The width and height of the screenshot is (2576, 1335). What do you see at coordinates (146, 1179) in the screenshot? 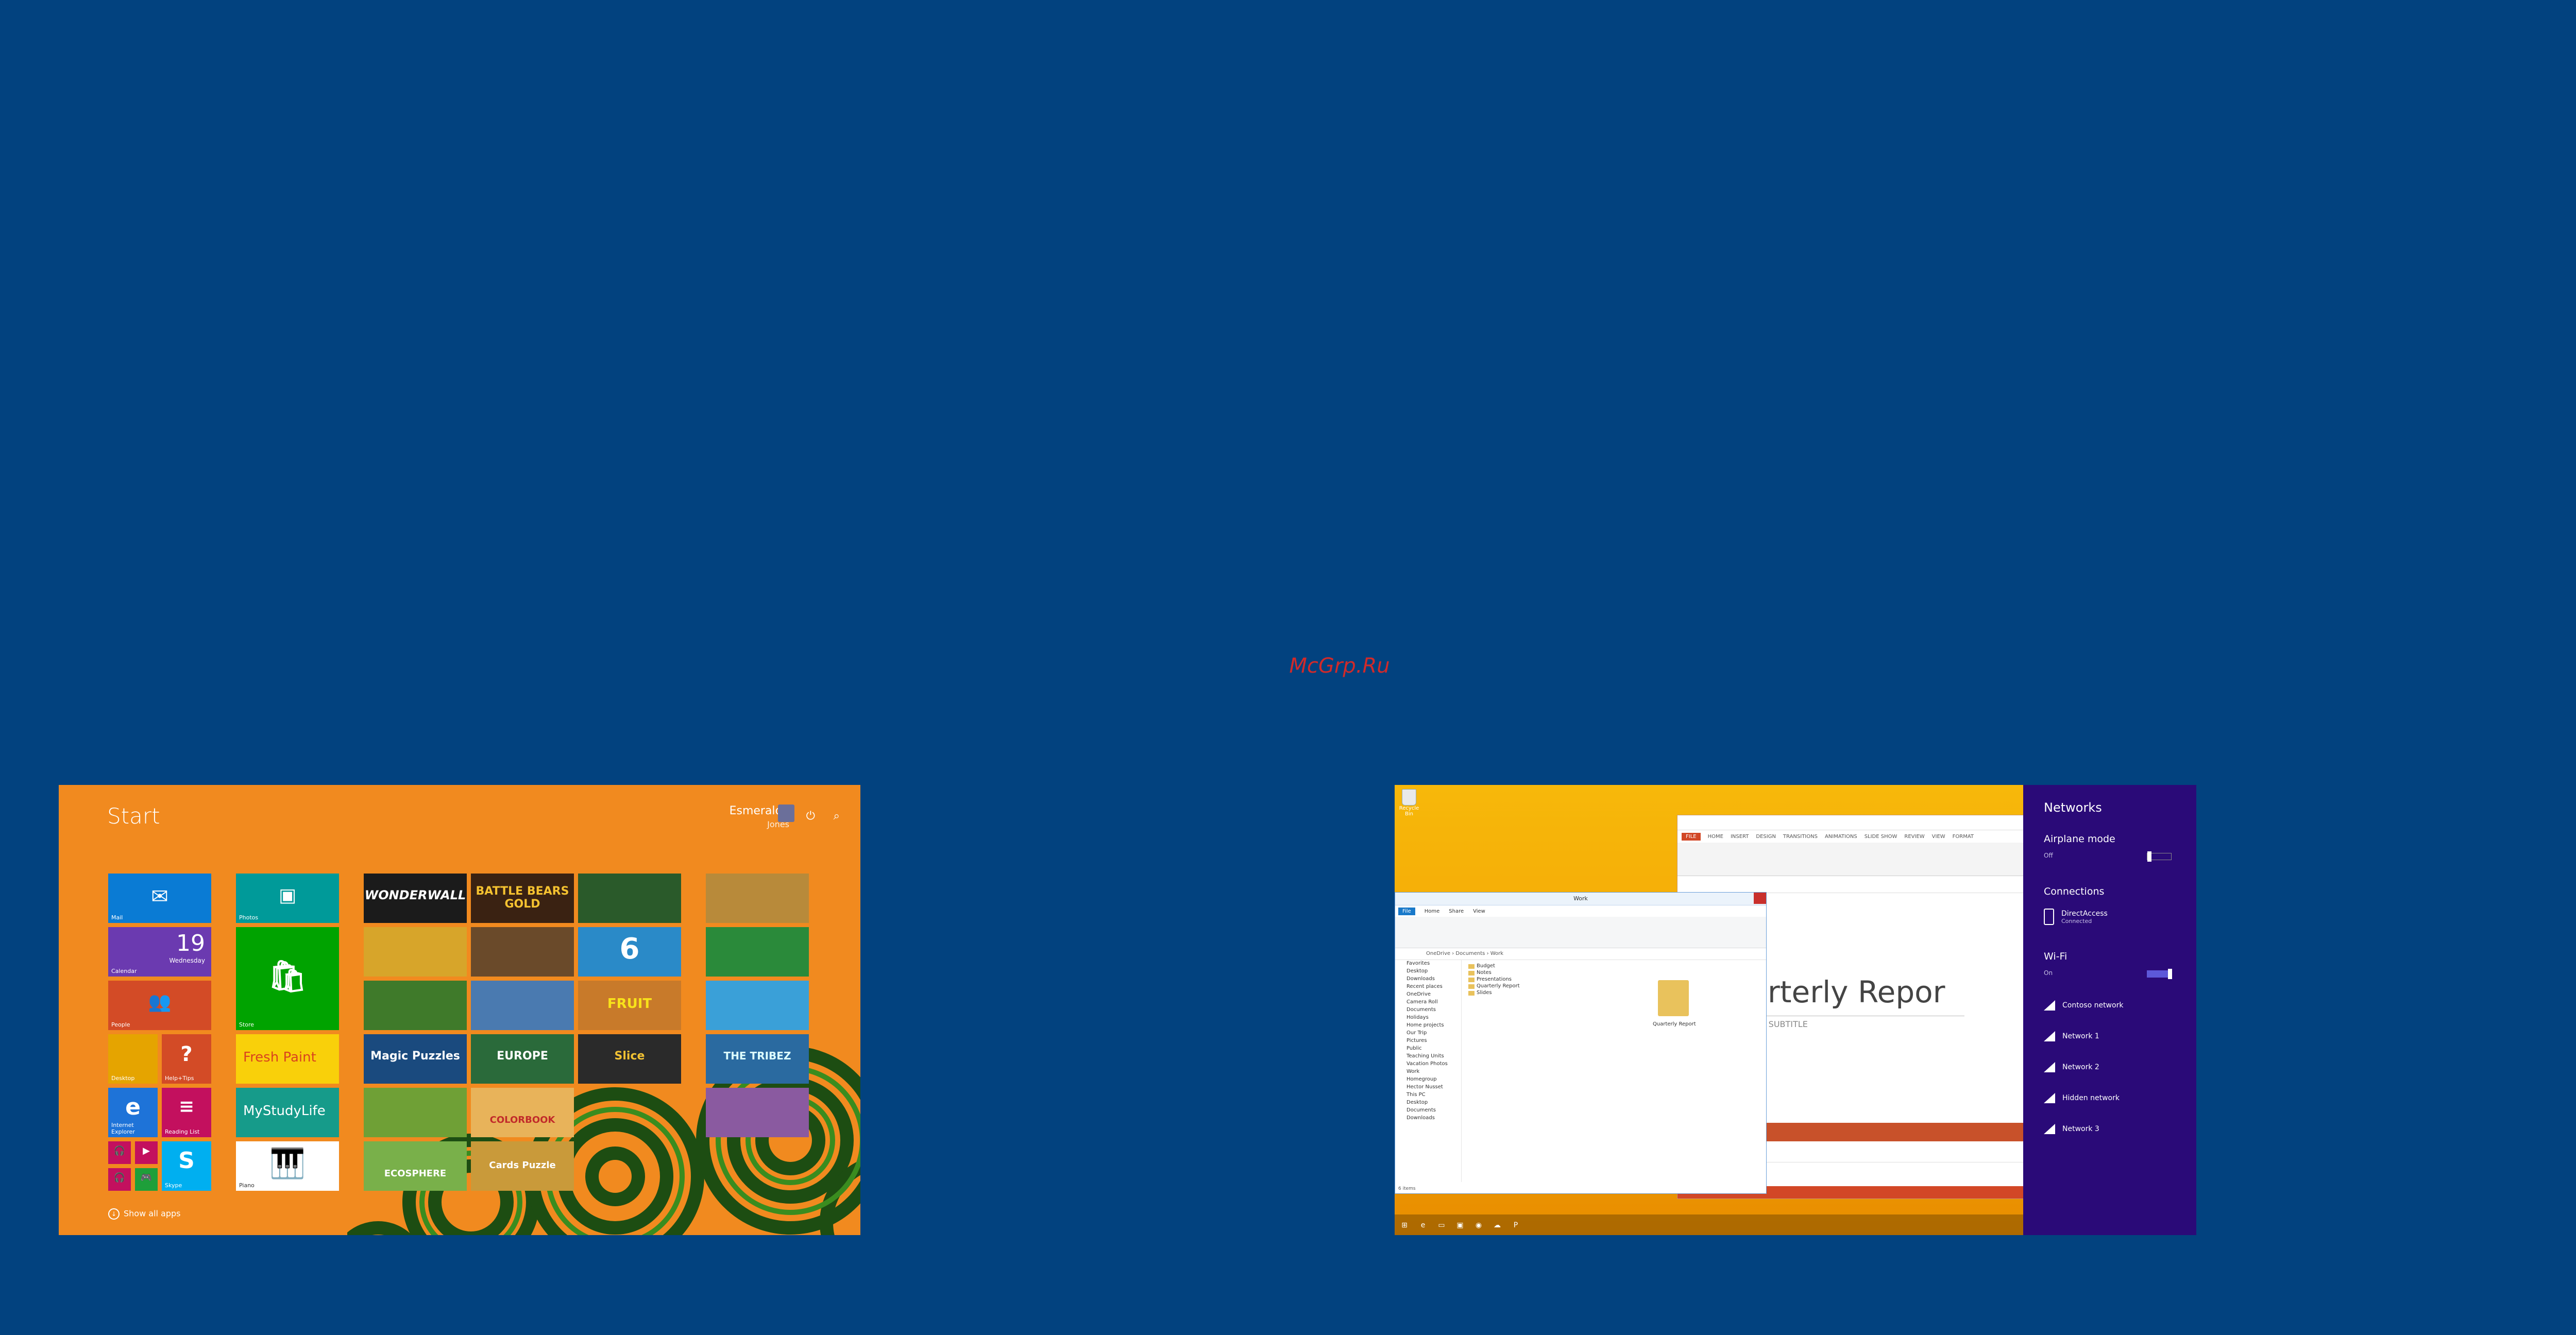
I see `tile-games: 🎮` at bounding box center [146, 1179].